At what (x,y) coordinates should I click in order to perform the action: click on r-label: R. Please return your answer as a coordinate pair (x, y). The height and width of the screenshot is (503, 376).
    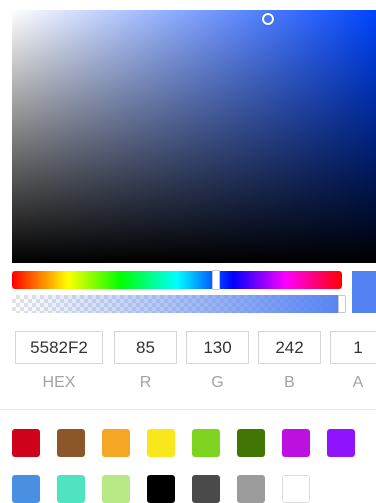
    Looking at the image, I should click on (145, 382).